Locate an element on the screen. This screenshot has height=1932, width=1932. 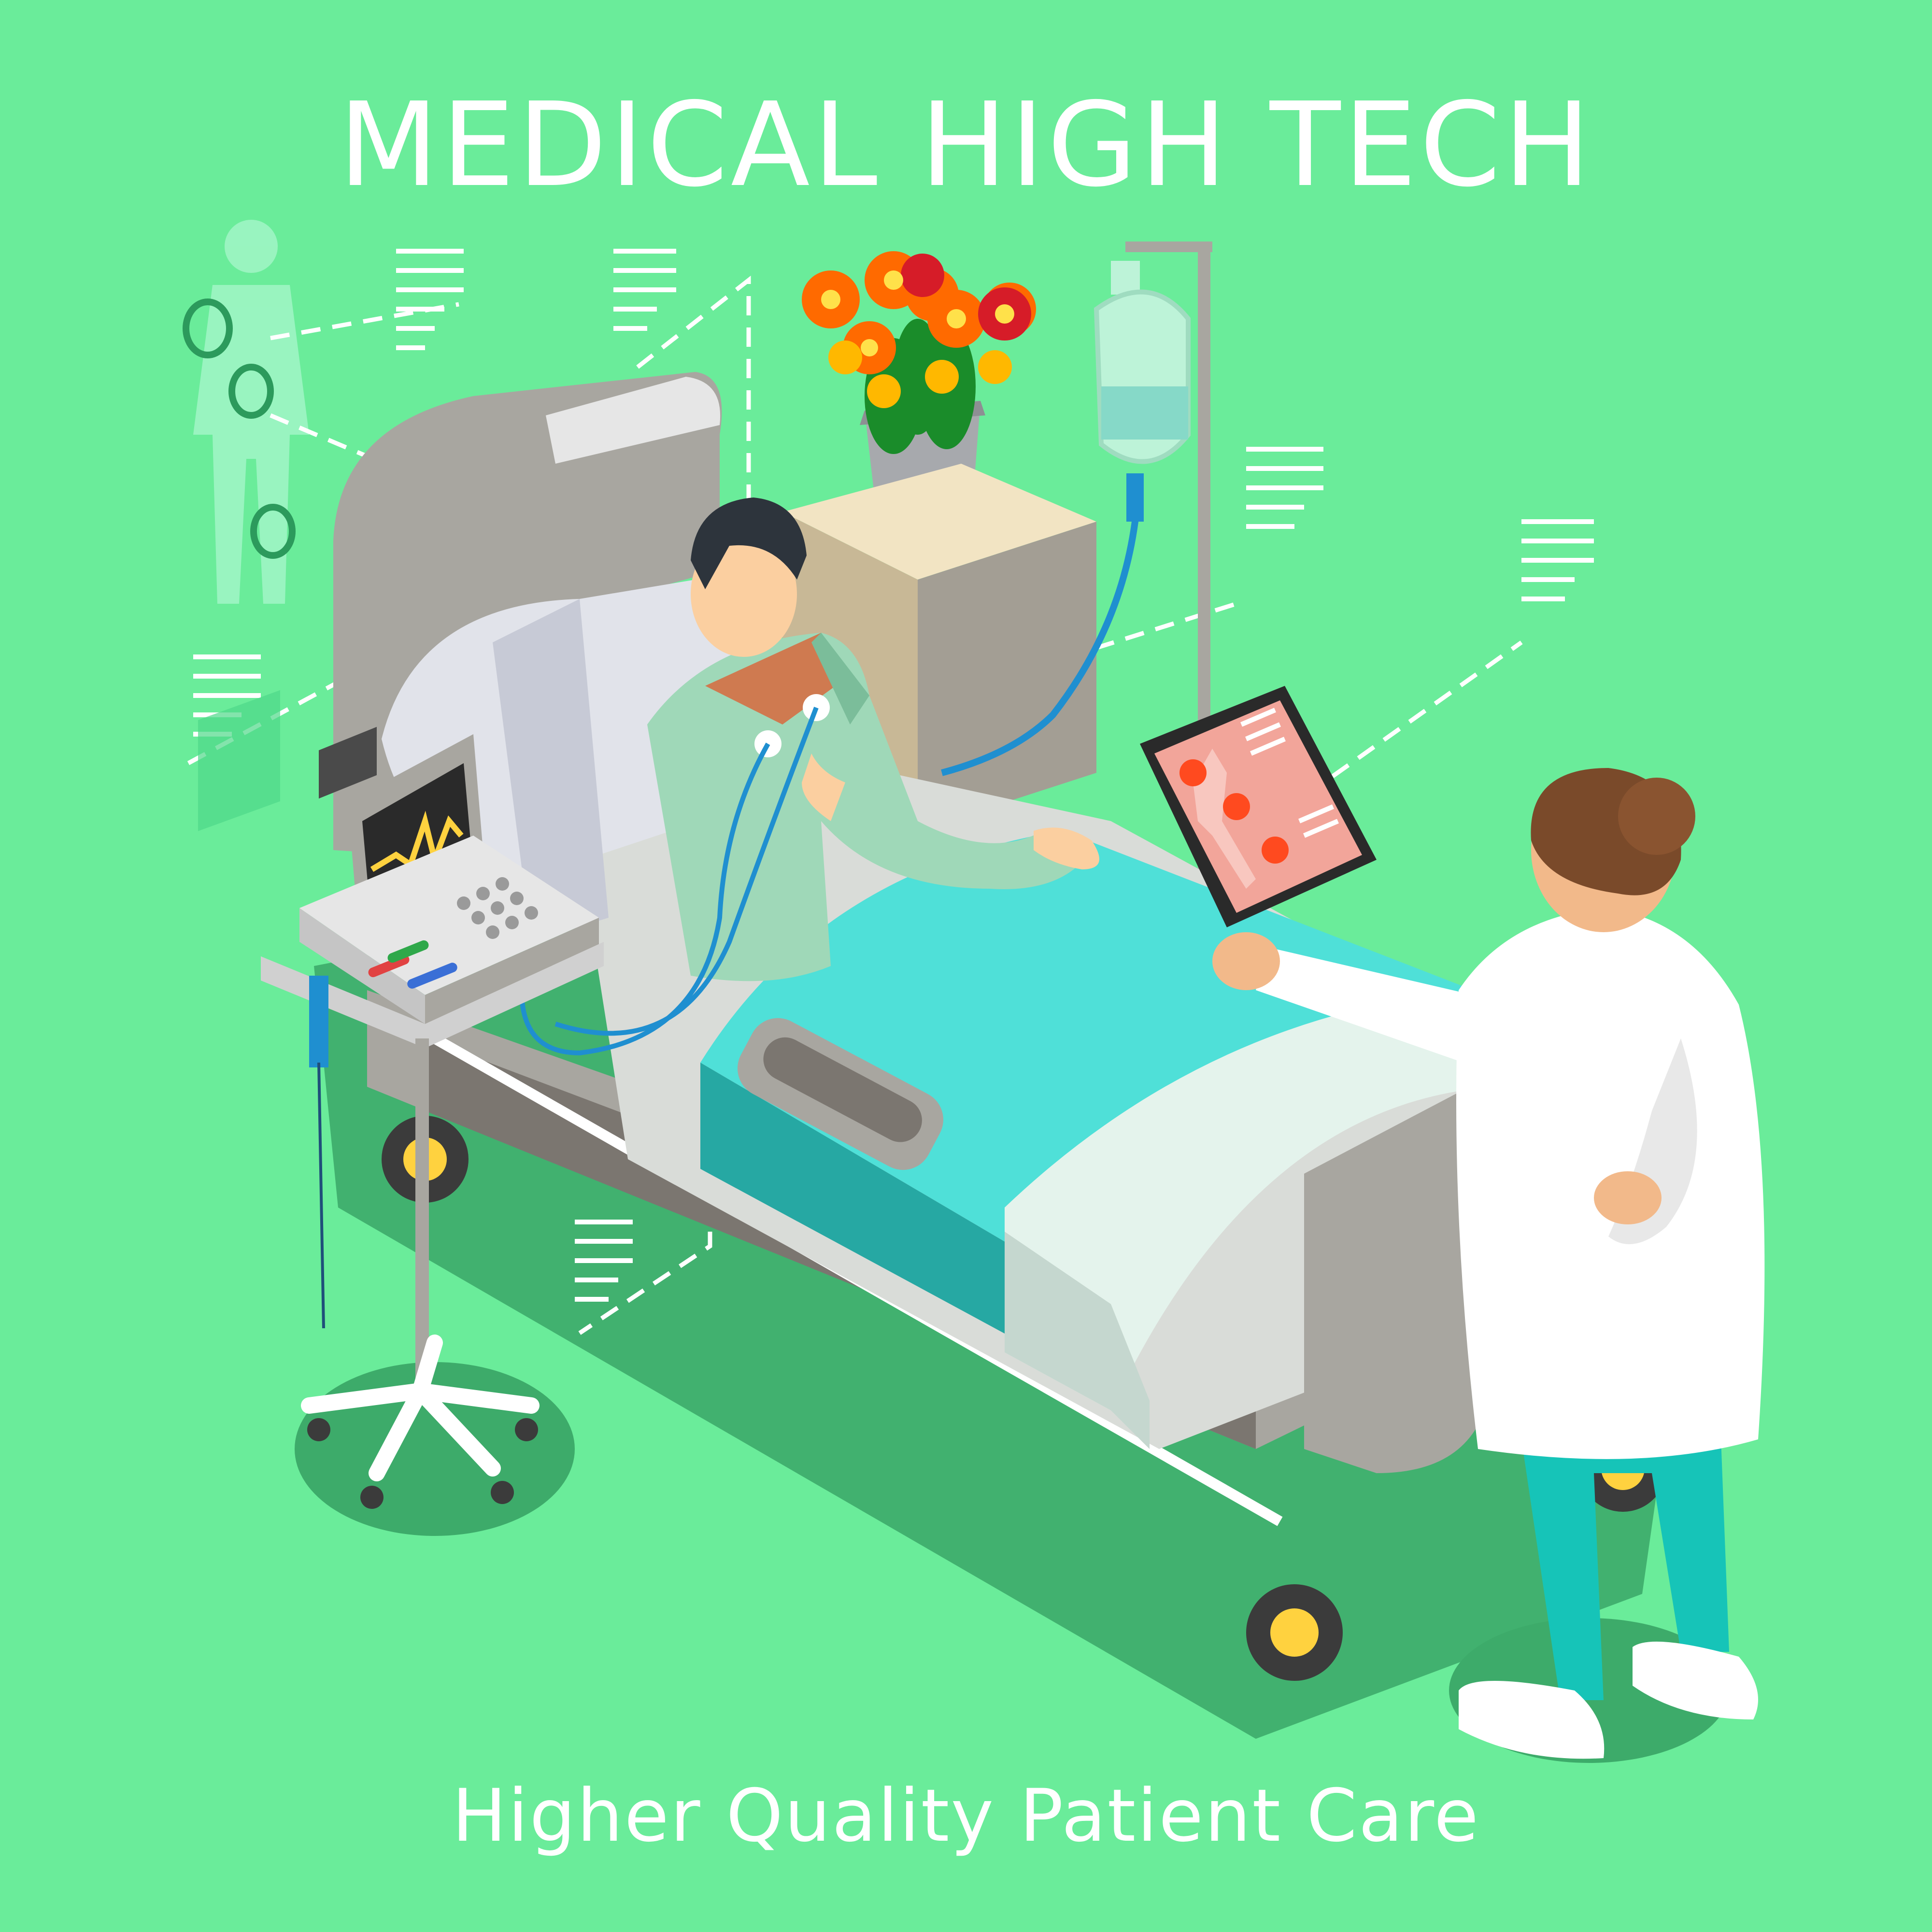
hologram-panel is located at coordinates (239, 760).